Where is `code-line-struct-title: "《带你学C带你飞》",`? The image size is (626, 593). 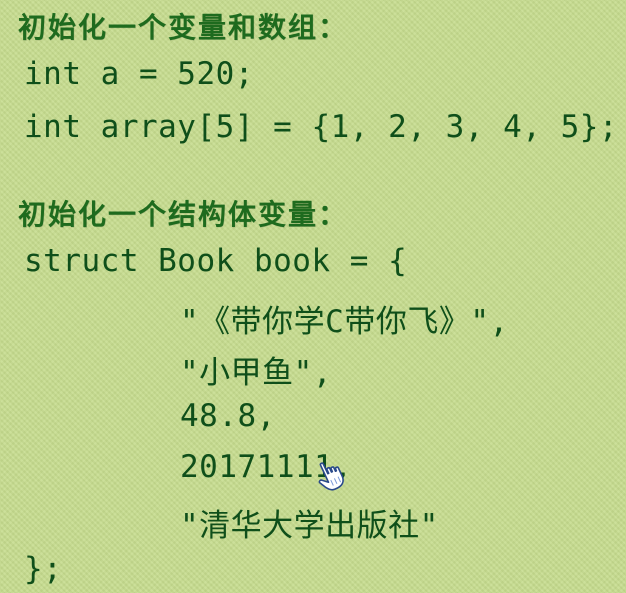 code-line-struct-title: "《带你学C带你飞》", is located at coordinates (344, 322).